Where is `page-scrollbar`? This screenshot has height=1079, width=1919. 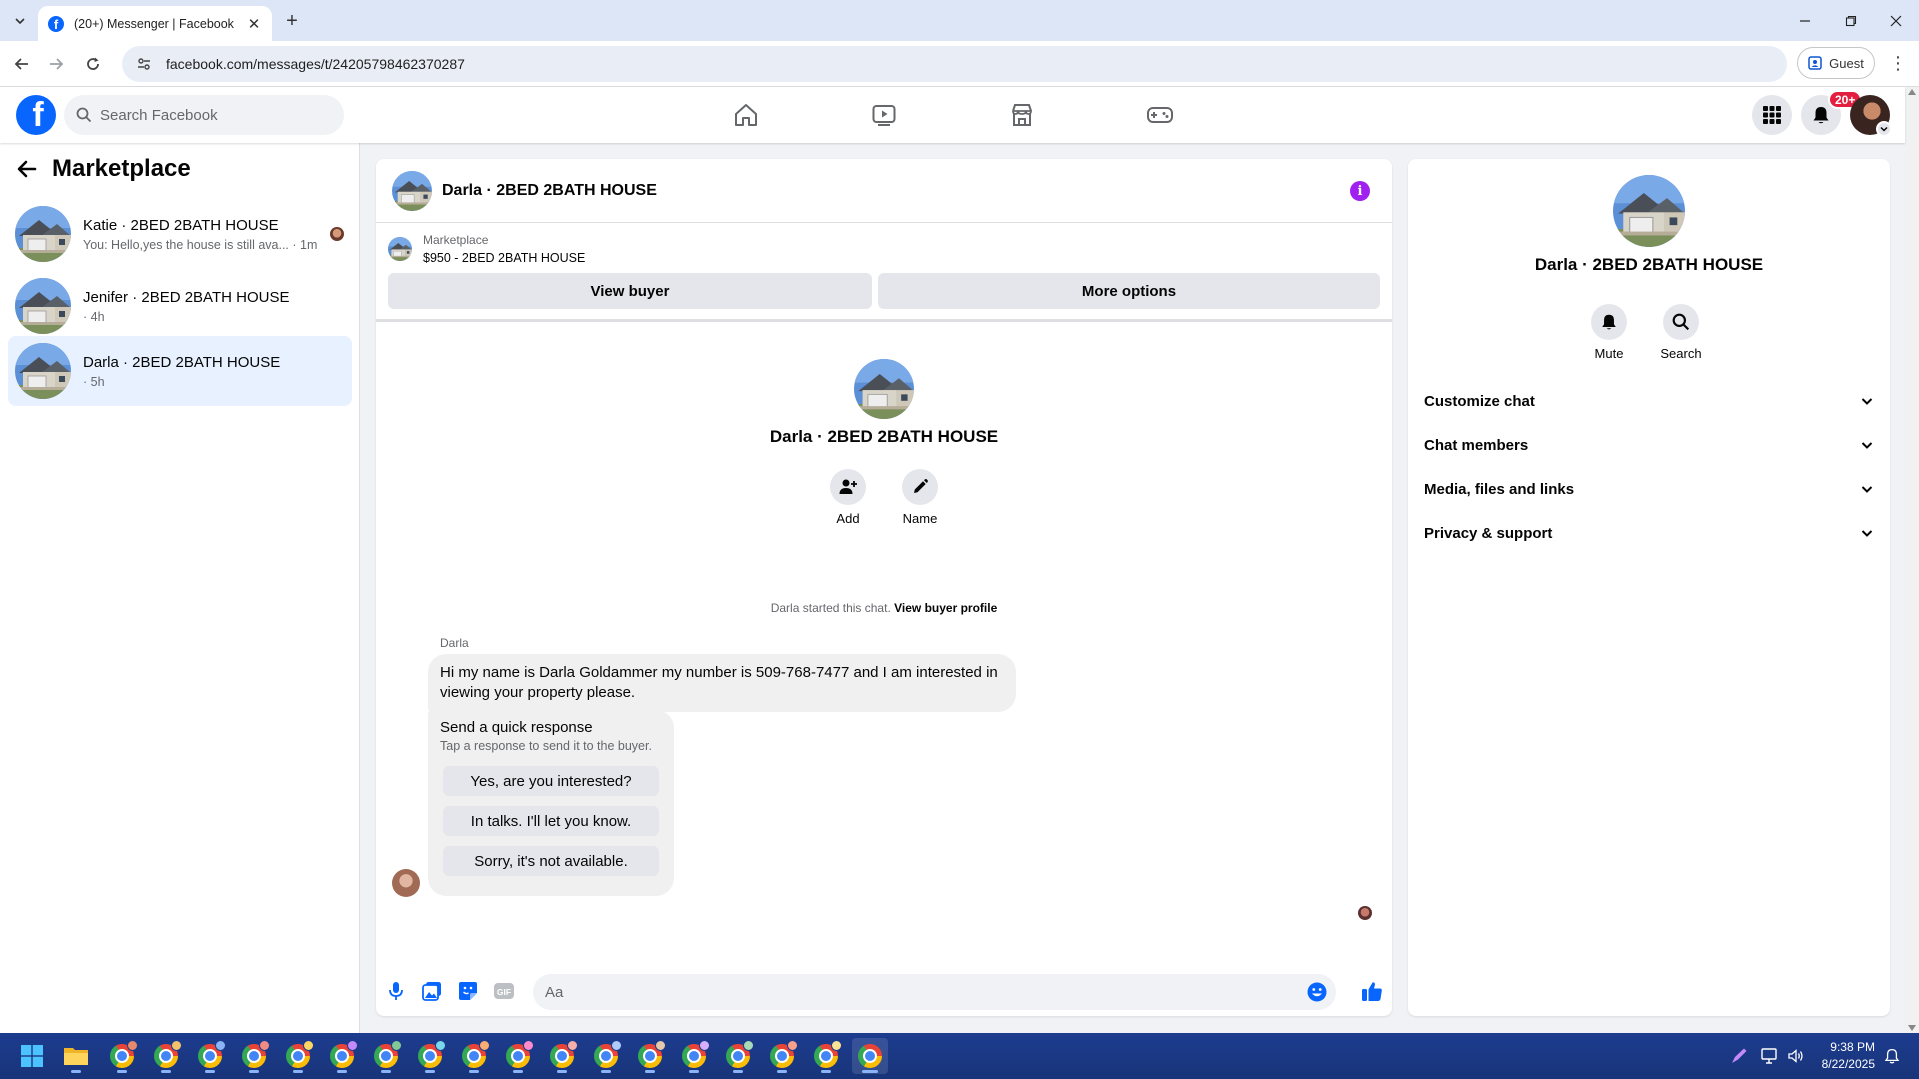
page-scrollbar is located at coordinates (1912, 560).